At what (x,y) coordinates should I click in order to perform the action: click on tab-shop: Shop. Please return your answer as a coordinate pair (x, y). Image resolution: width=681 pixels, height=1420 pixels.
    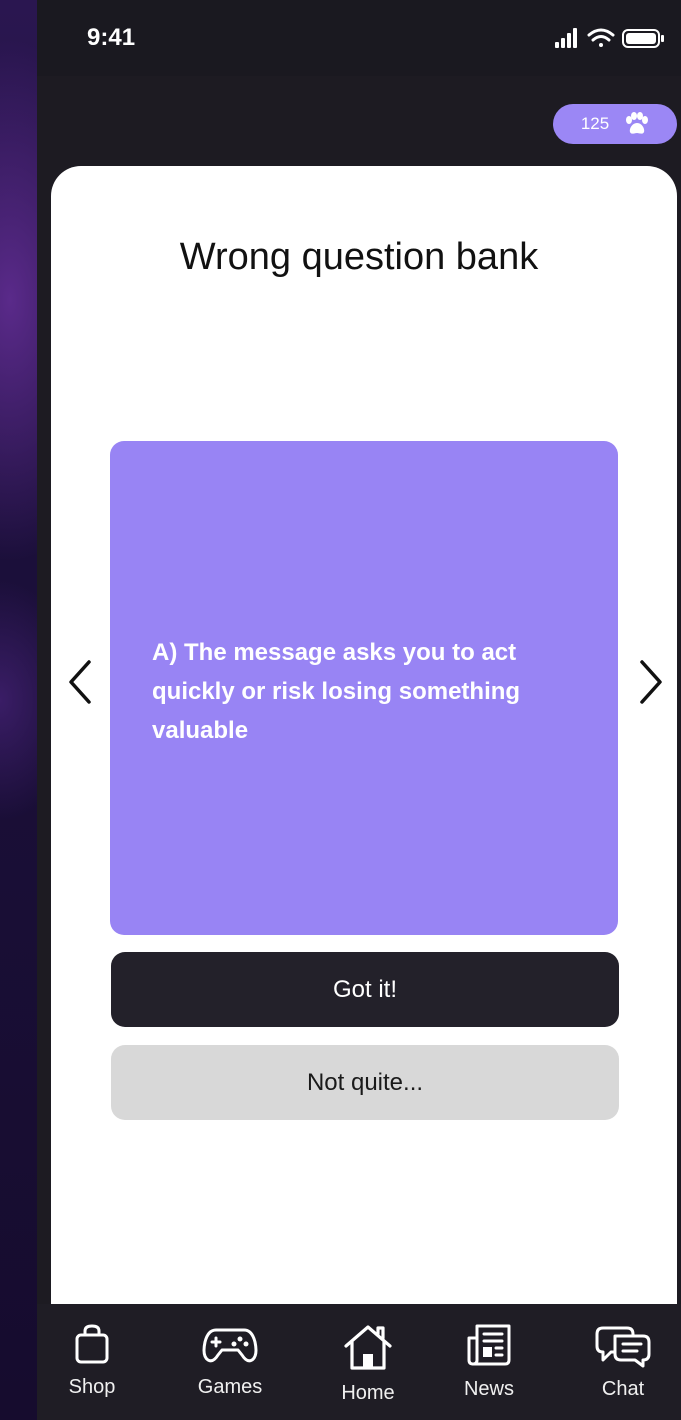
    Looking at the image, I should click on (92, 1368).